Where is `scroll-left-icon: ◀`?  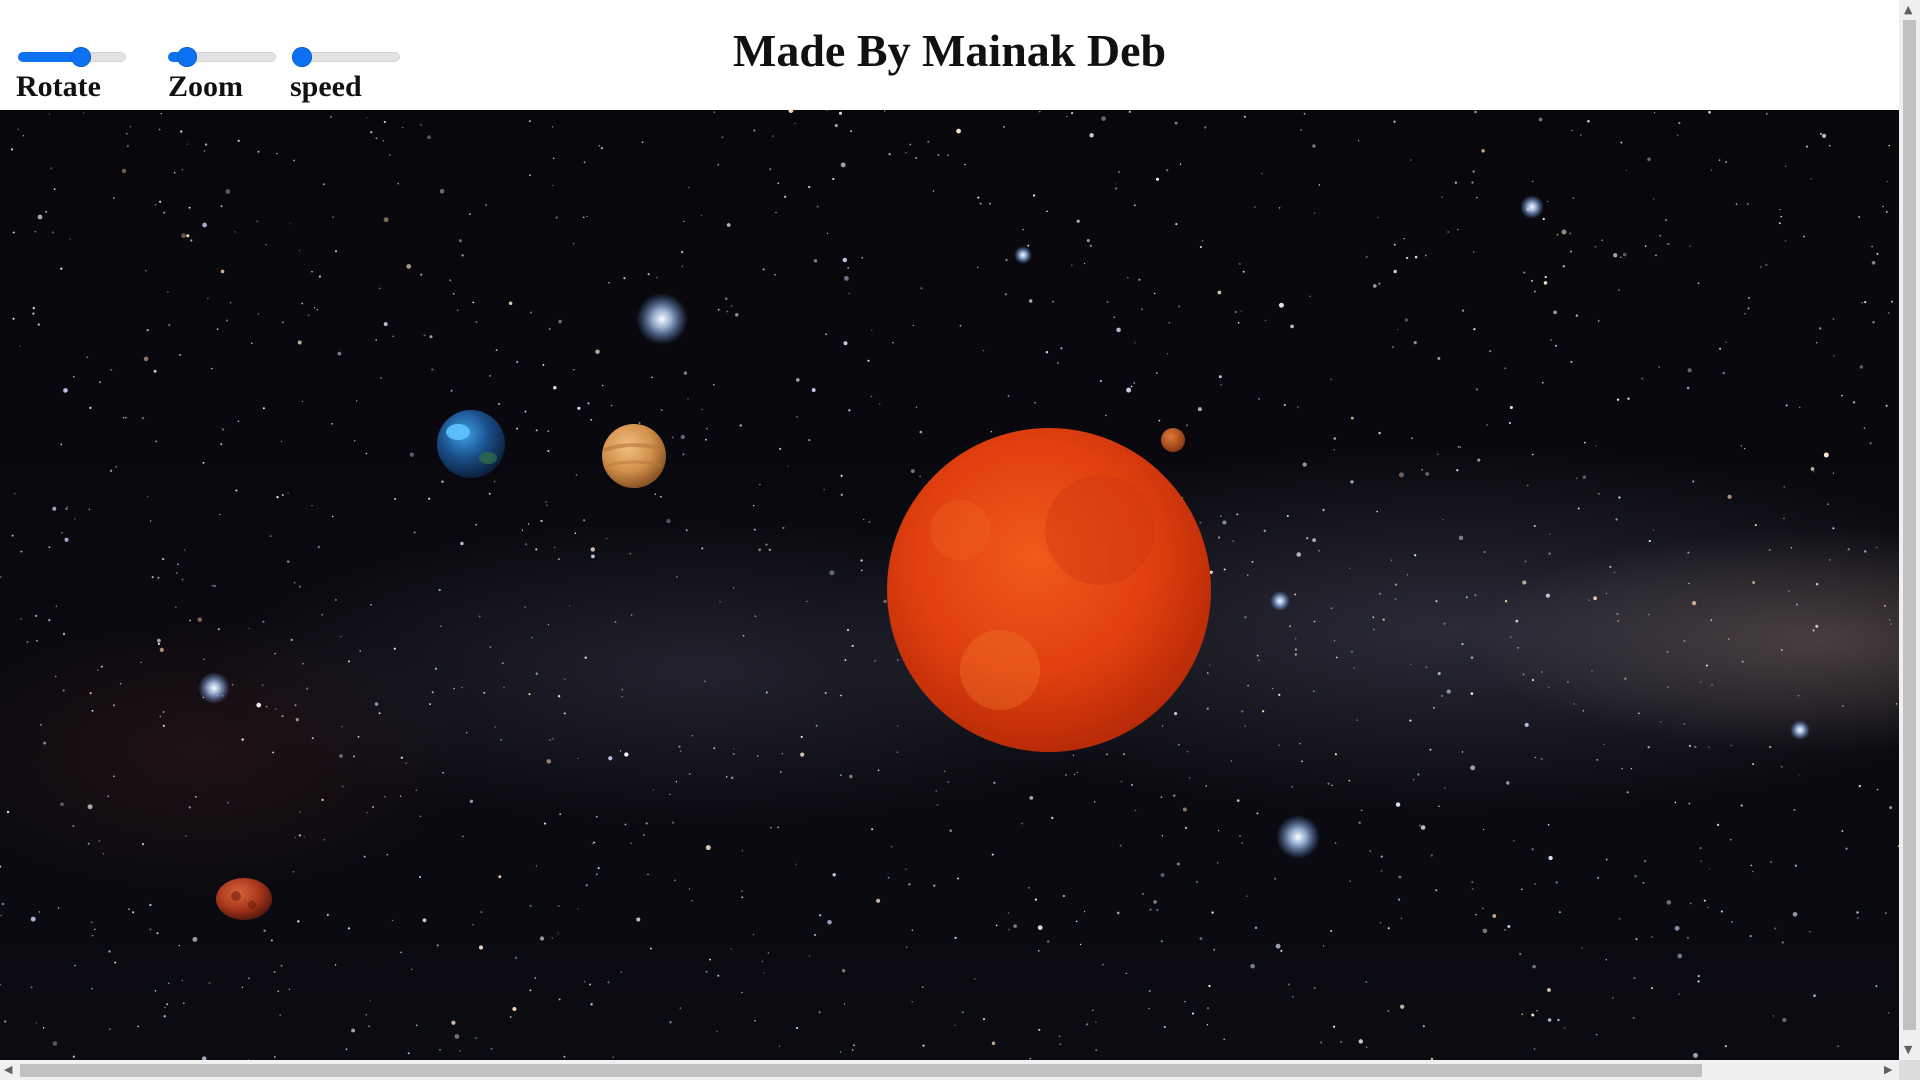
scroll-left-icon: ◀ is located at coordinates (8, 1069).